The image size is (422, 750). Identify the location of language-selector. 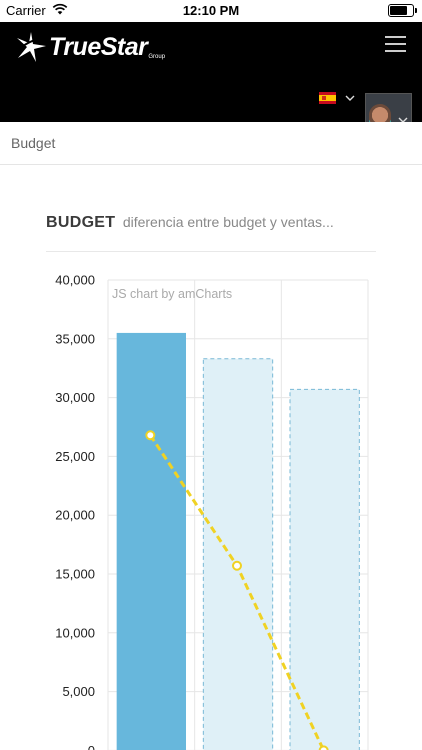
(337, 98).